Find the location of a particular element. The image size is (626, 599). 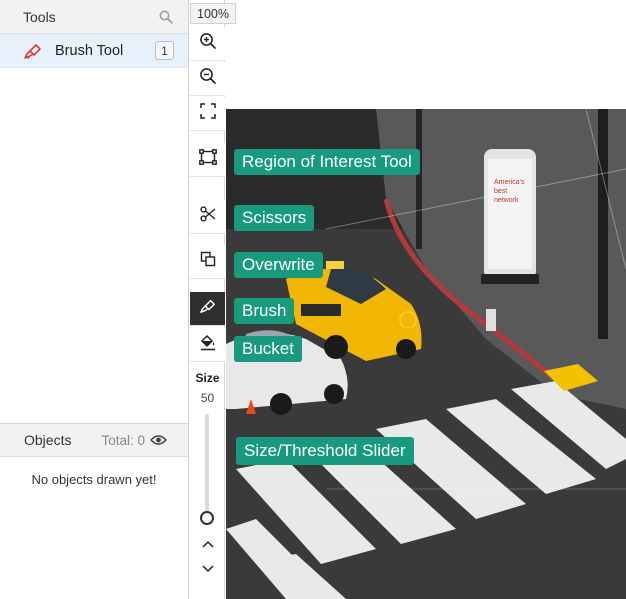

zoom-out-button is located at coordinates (207, 79).